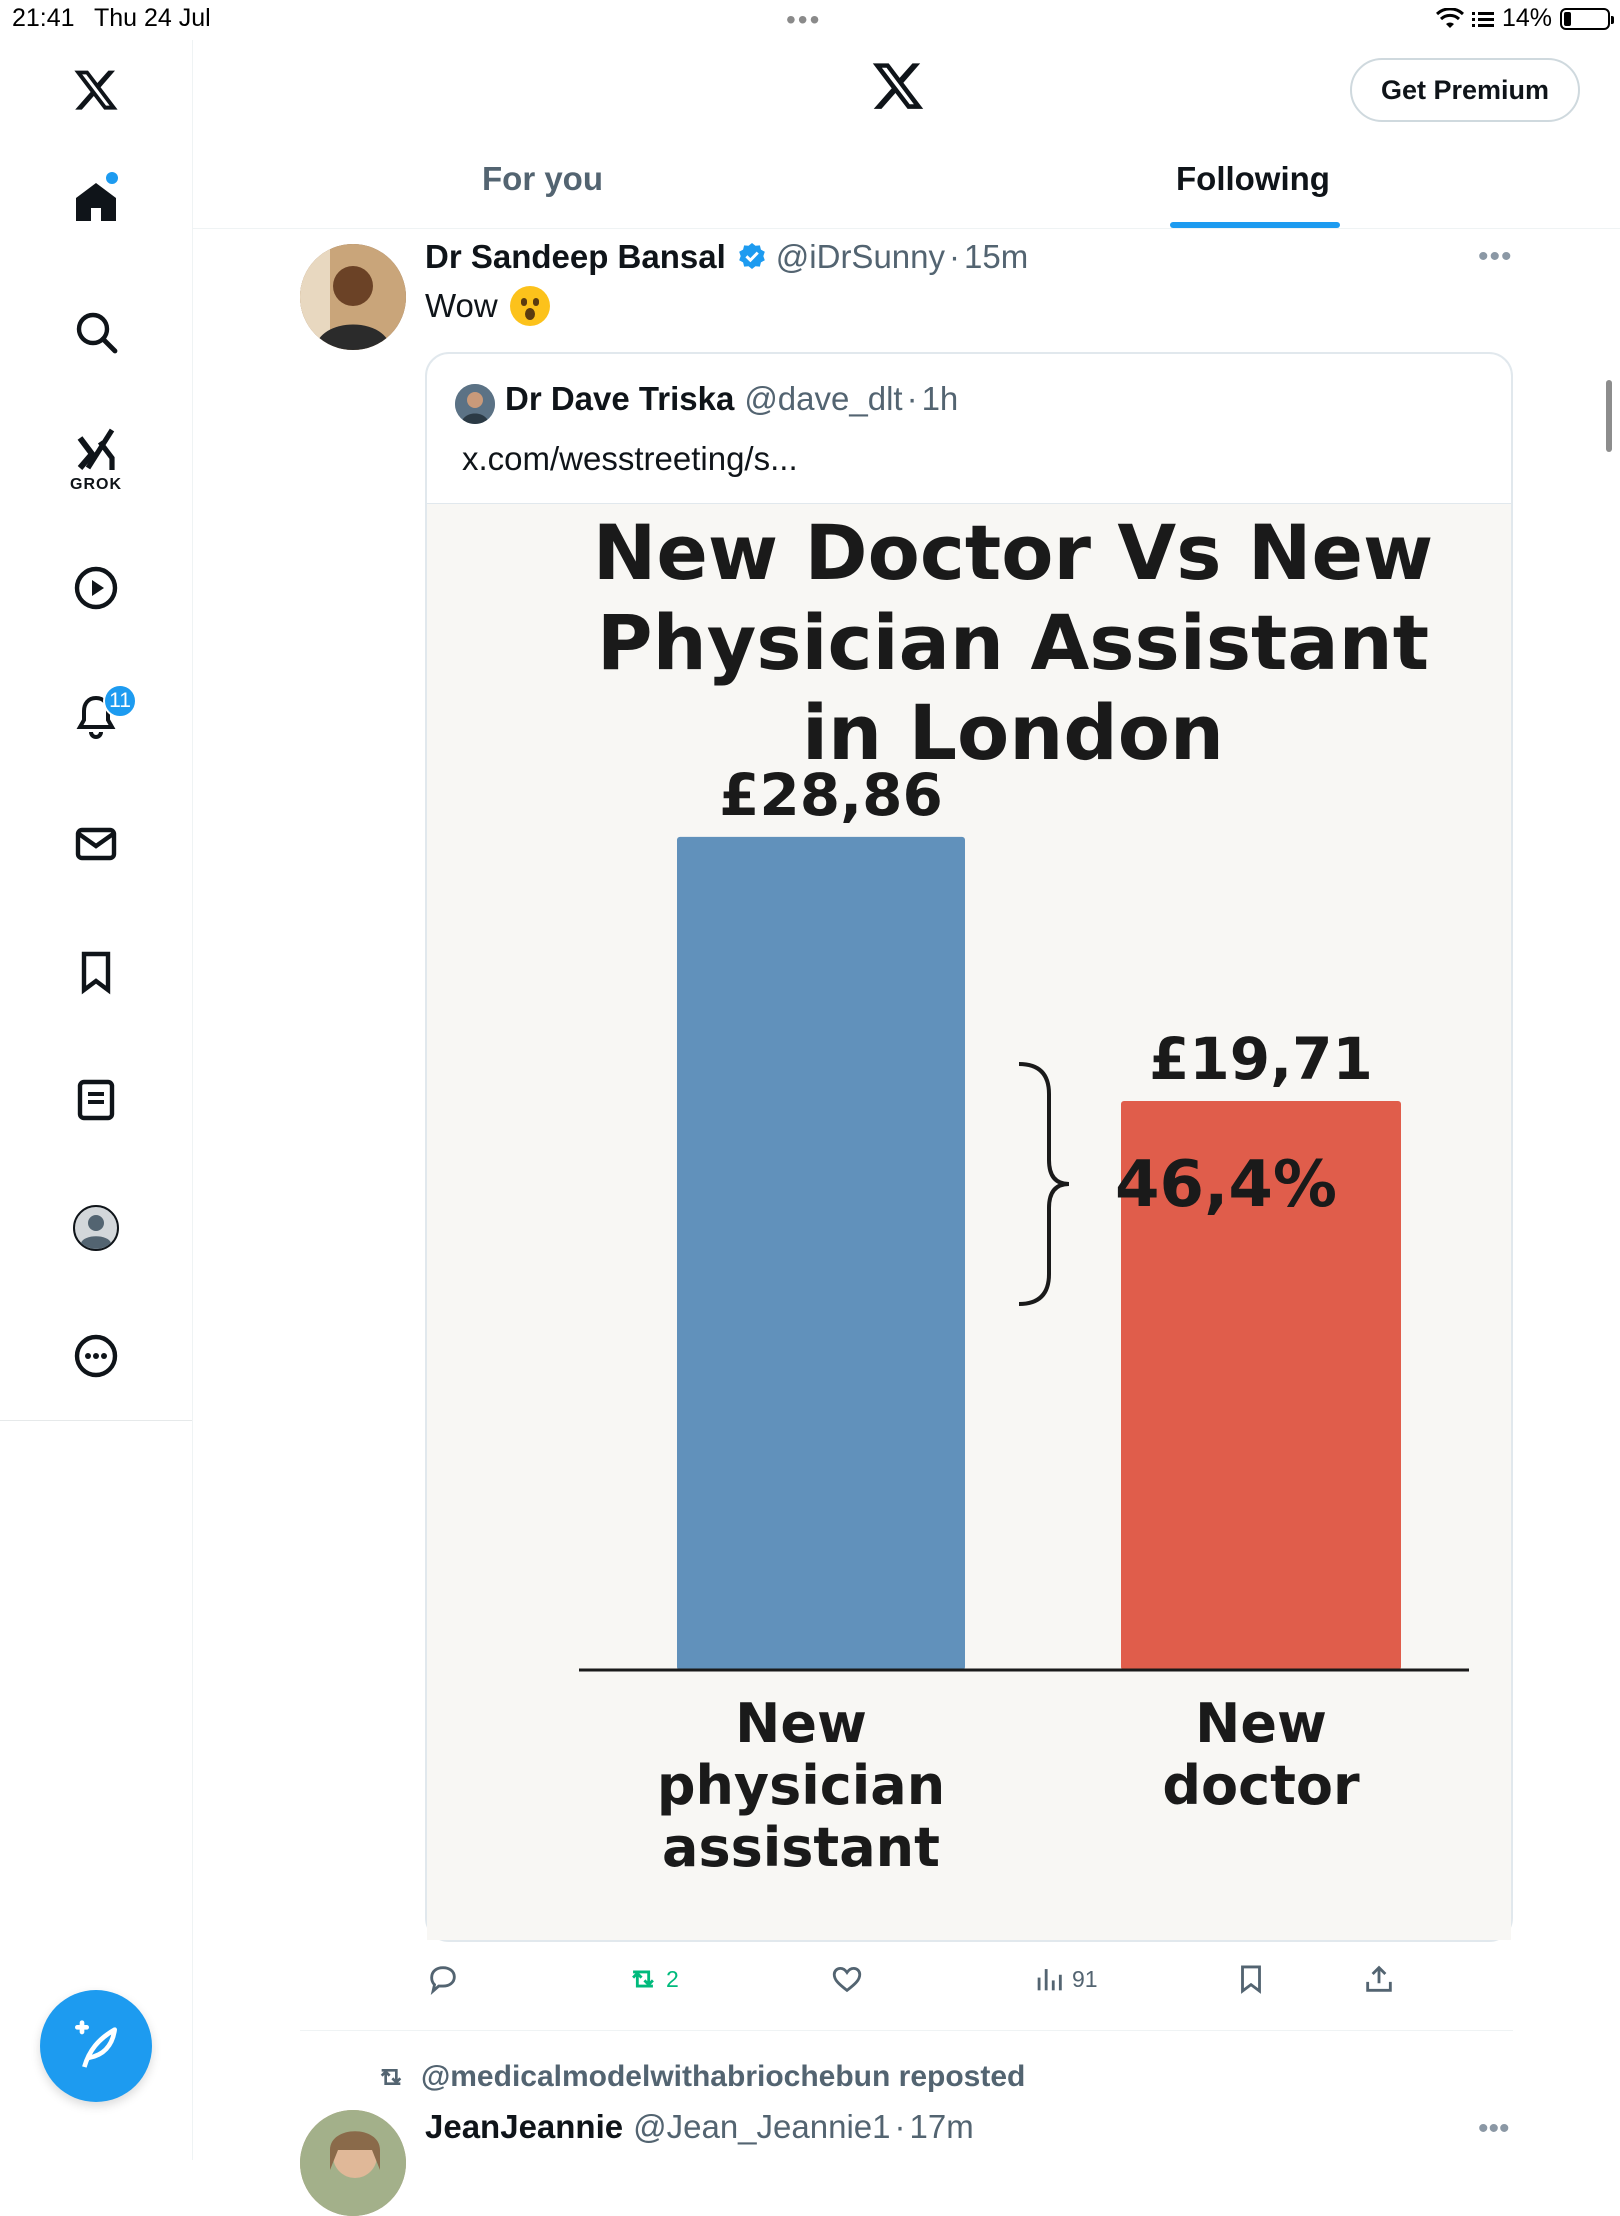 This screenshot has width=1620, height=2216. I want to click on heart-icon, so click(847, 1979).